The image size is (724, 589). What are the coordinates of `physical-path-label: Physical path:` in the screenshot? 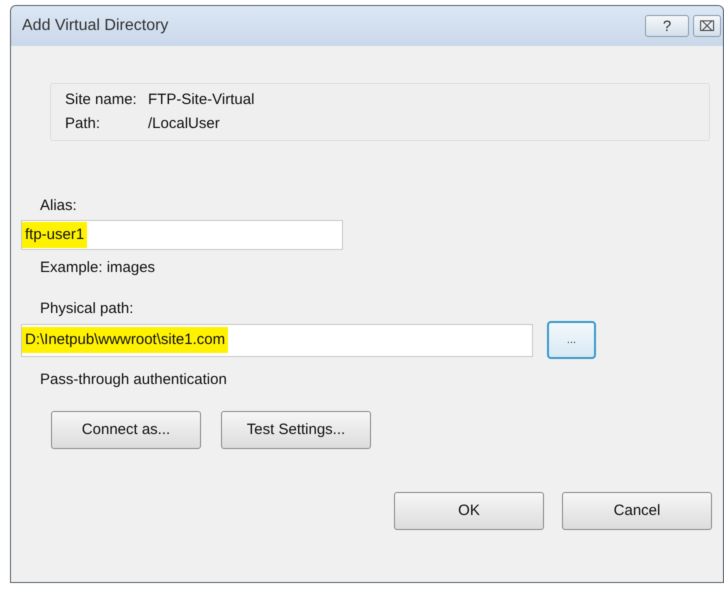 It's located at (87, 309).